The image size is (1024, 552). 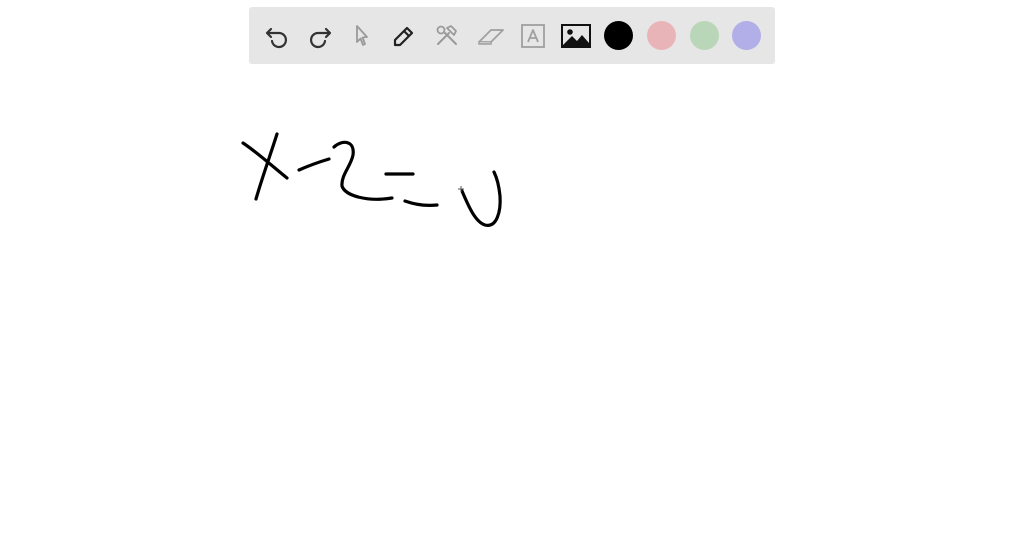 I want to click on undo-icon, so click(x=276, y=38).